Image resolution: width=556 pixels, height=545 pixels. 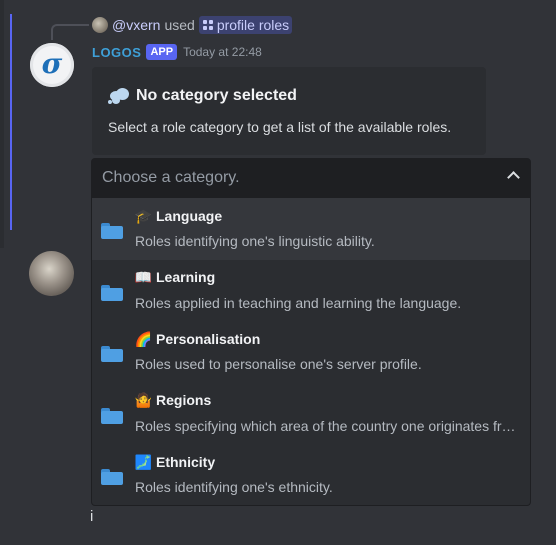 What do you see at coordinates (70, 32) in the screenshot?
I see `reply-spine` at bounding box center [70, 32].